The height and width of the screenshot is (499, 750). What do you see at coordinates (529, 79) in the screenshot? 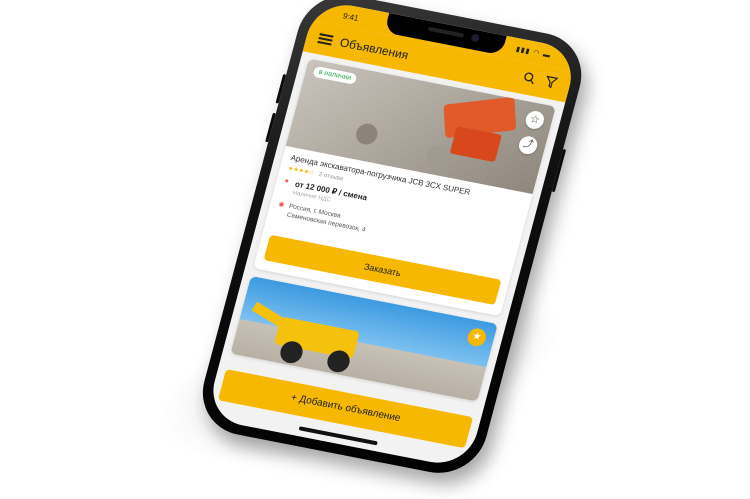
I see `search-icon` at bounding box center [529, 79].